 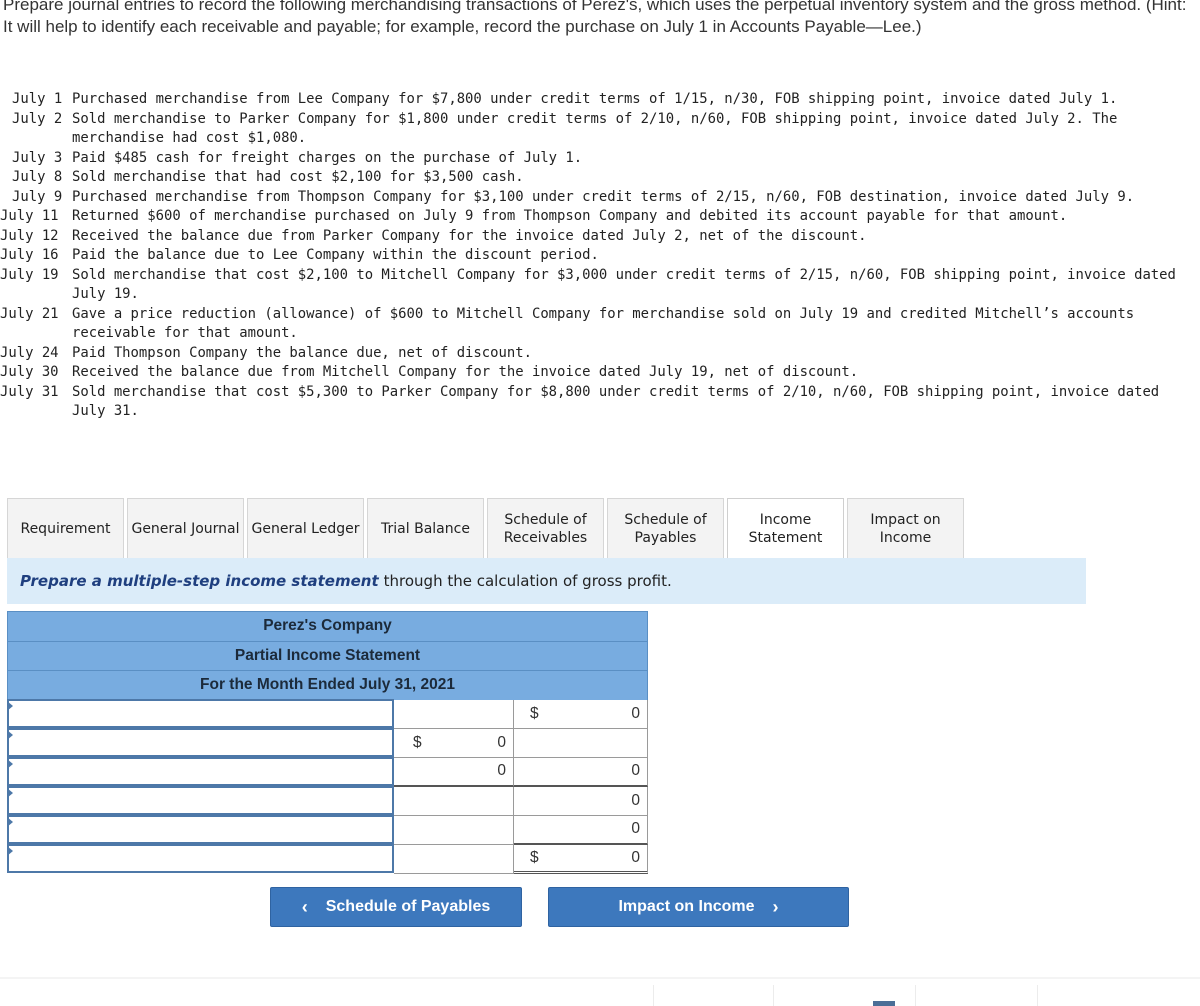 I want to click on statement-company: Perez's Company, so click(x=327, y=626).